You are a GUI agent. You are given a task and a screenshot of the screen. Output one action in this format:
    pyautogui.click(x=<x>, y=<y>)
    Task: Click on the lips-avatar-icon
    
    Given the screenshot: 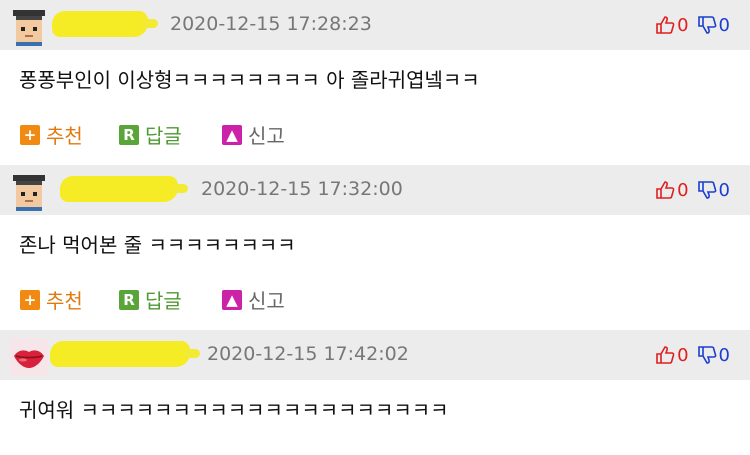 What is the action you would take?
    pyautogui.click(x=29, y=357)
    